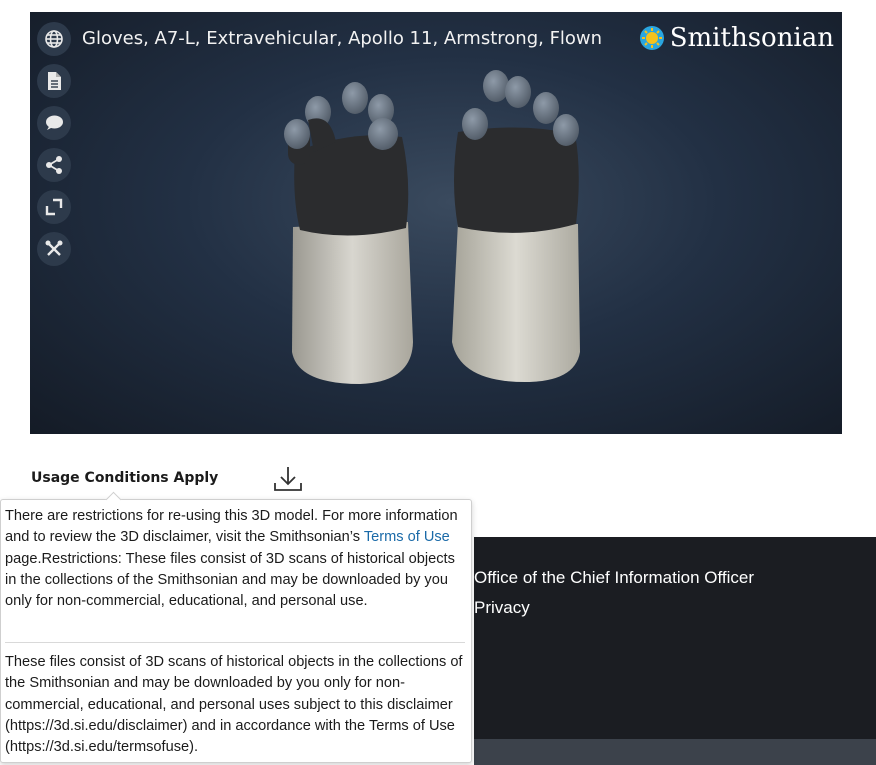 The height and width of the screenshot is (765, 876). I want to click on comment-icon, so click(54, 122).